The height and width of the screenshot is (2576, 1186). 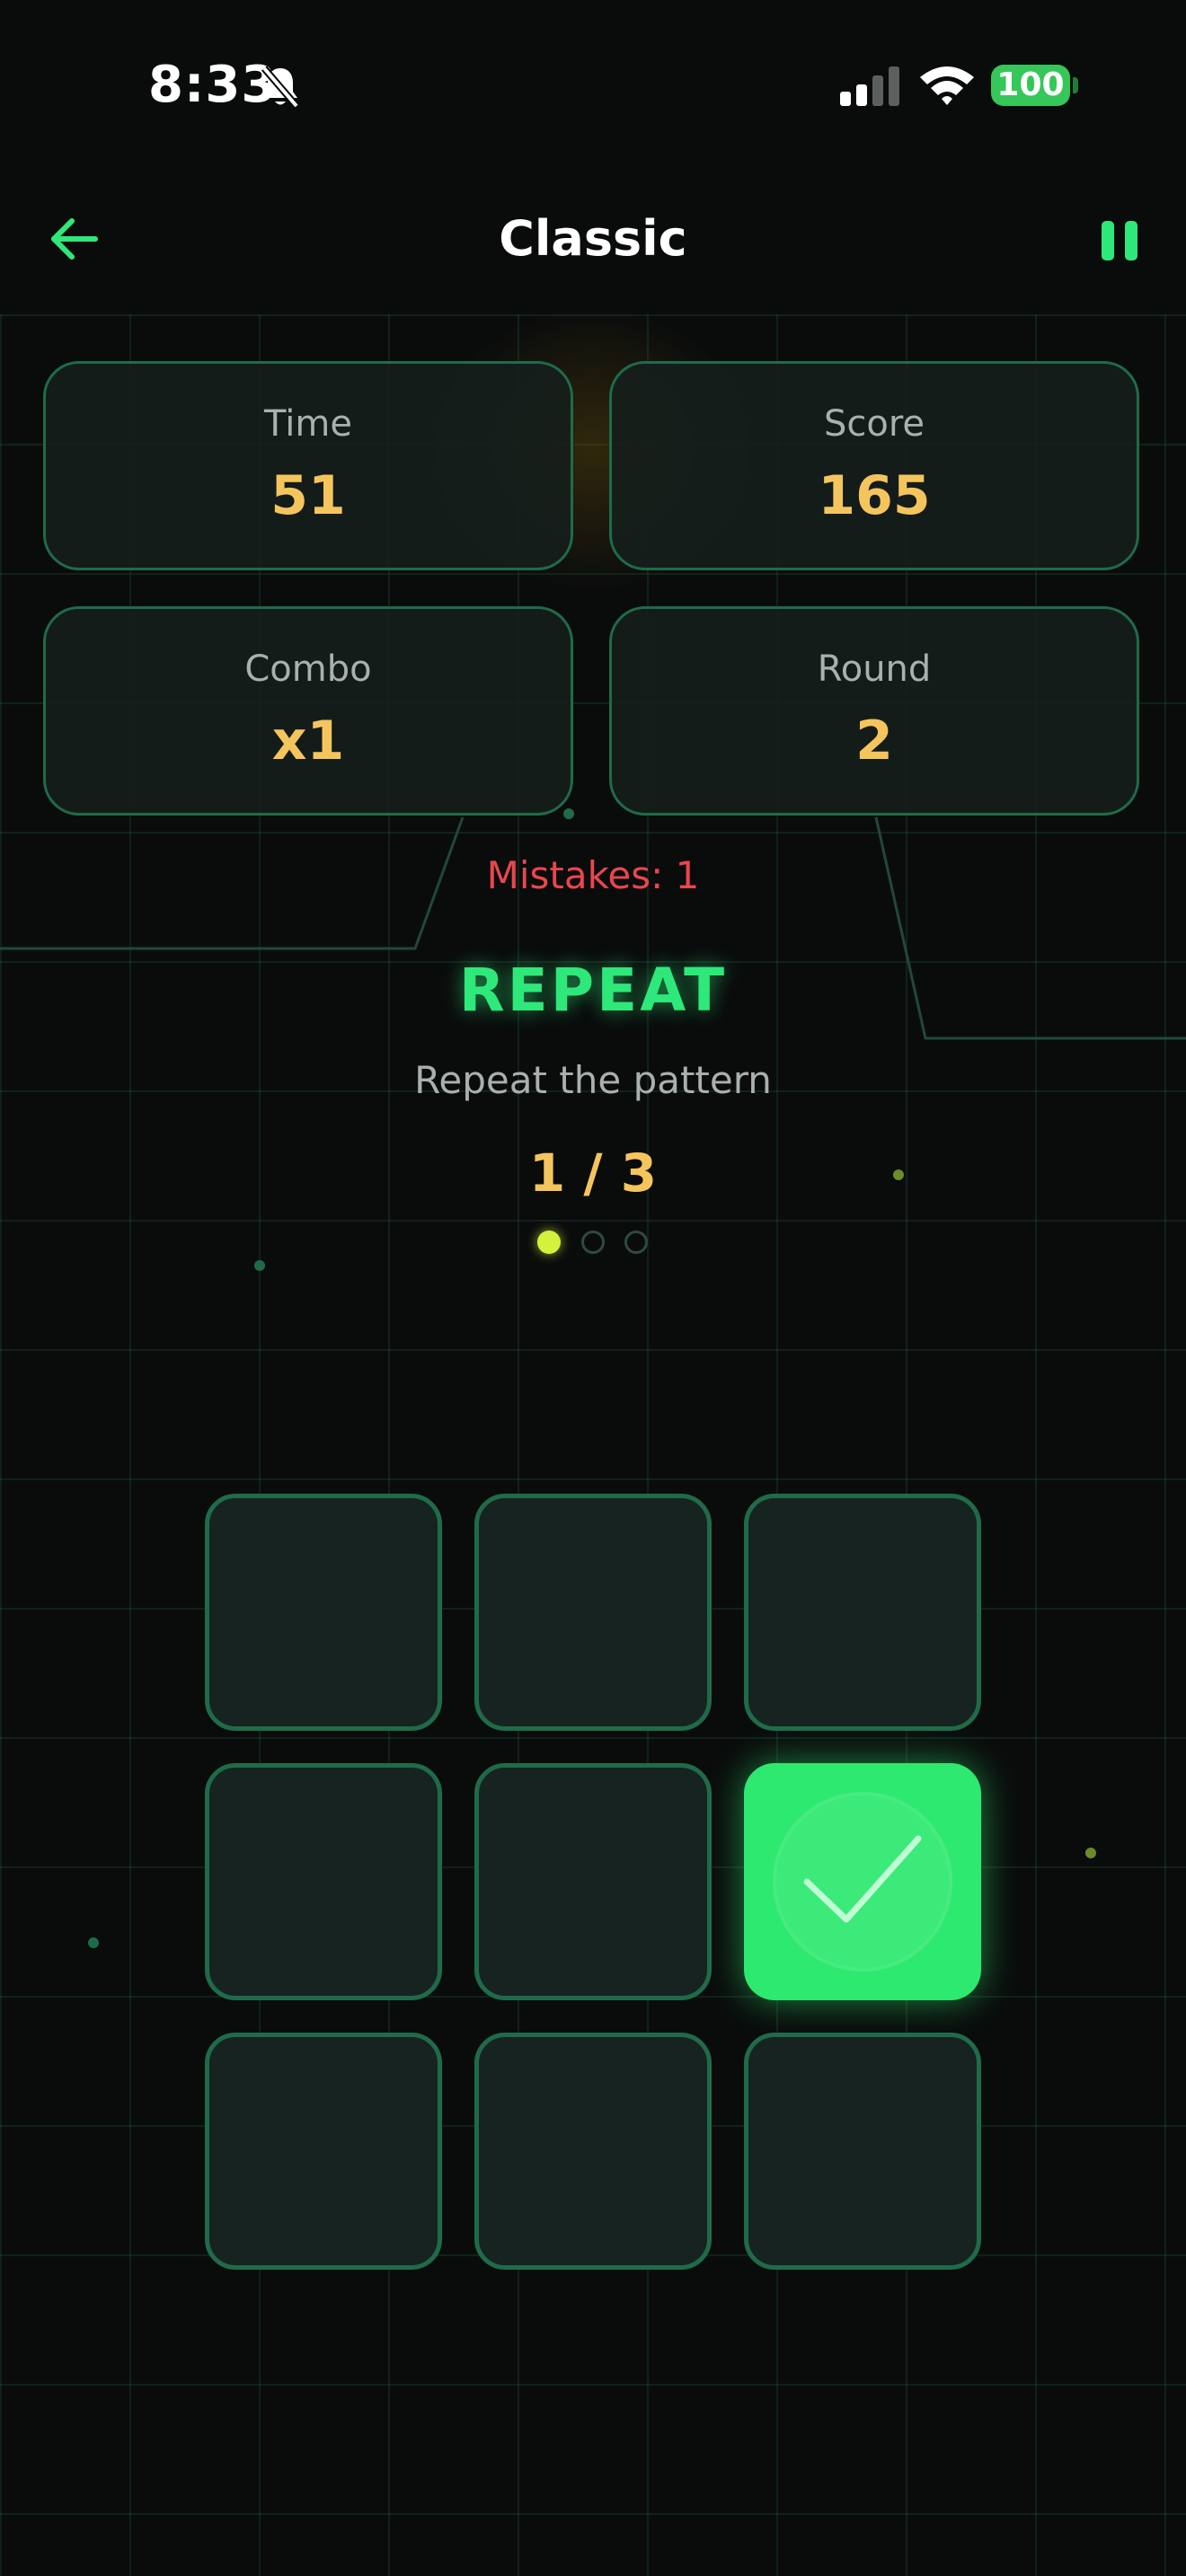 What do you see at coordinates (308, 424) in the screenshot?
I see `stat-label: Time` at bounding box center [308, 424].